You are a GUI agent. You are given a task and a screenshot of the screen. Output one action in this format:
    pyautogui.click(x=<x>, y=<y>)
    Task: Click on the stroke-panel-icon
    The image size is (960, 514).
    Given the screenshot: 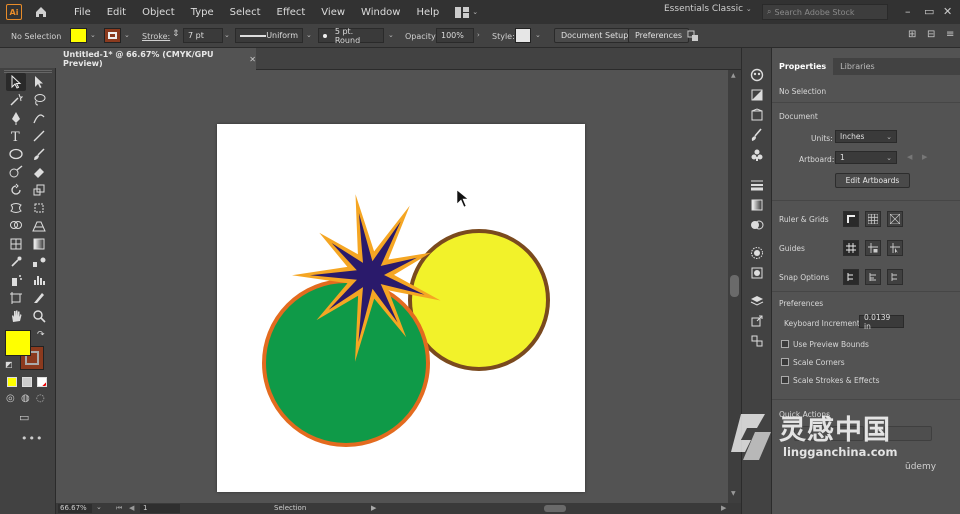 What is the action you would take?
    pyautogui.click(x=757, y=185)
    